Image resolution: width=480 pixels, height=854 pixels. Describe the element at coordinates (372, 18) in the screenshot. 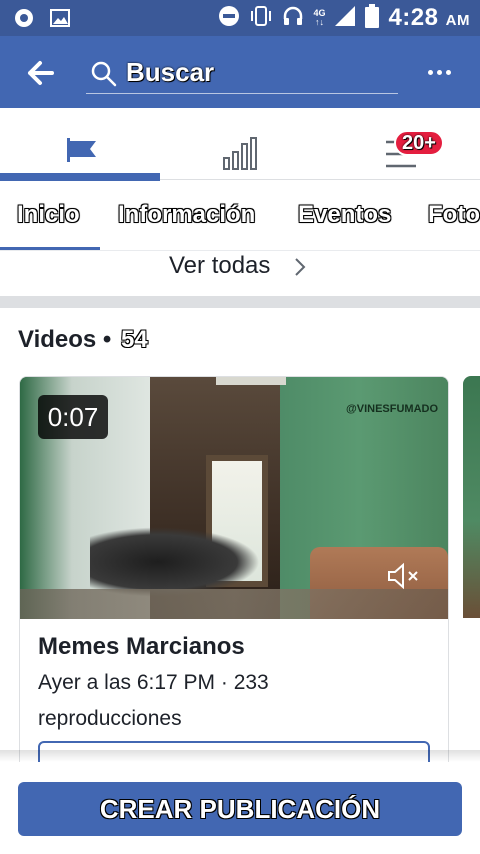

I see `battery-icon` at that location.